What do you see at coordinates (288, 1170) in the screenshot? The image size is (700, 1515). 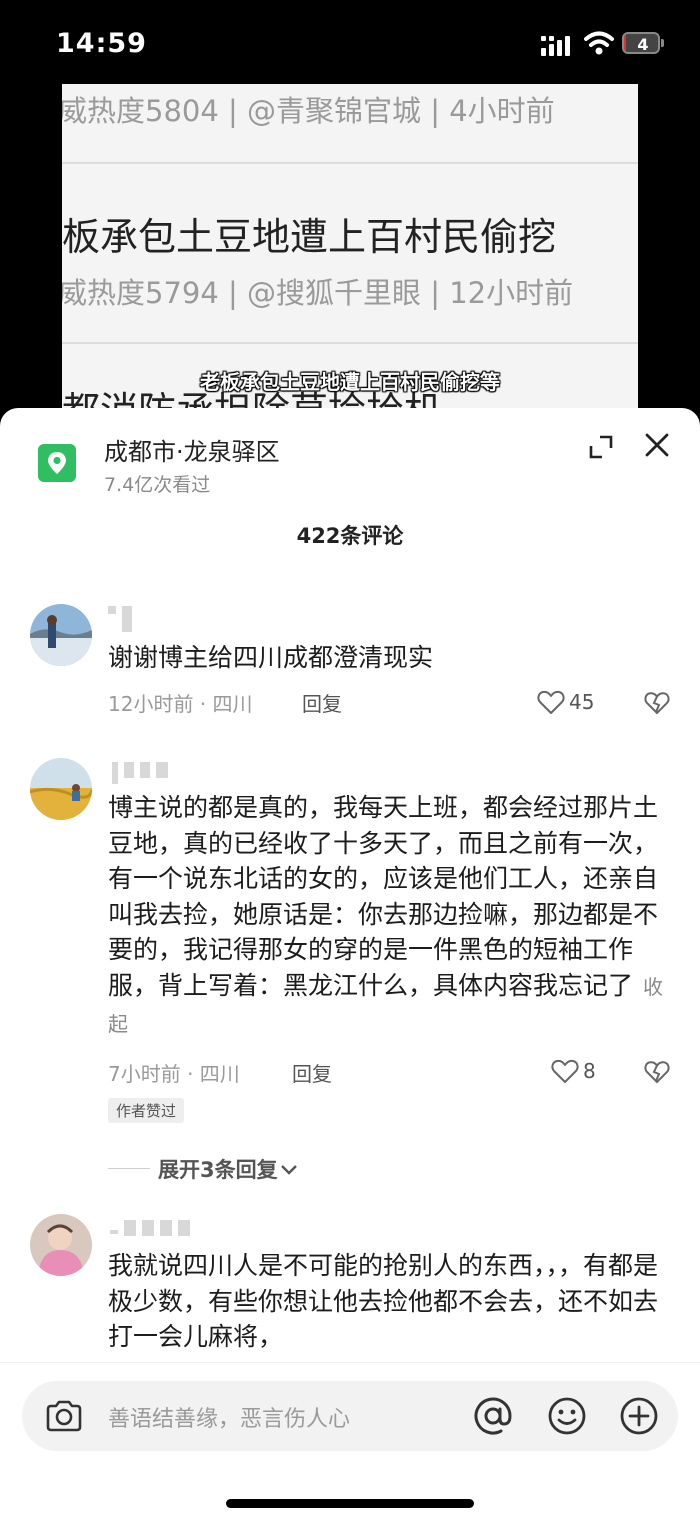 I see `chevron-down-icon` at bounding box center [288, 1170].